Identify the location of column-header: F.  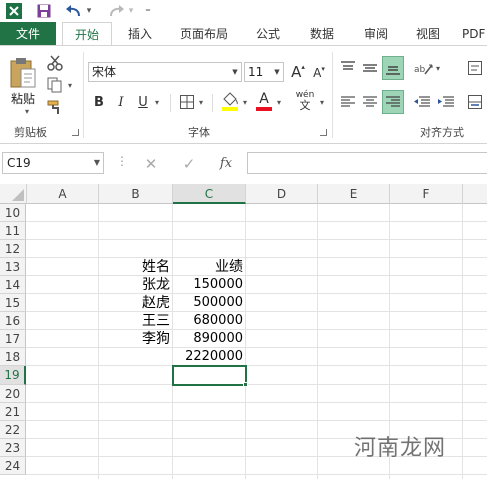
(426, 194).